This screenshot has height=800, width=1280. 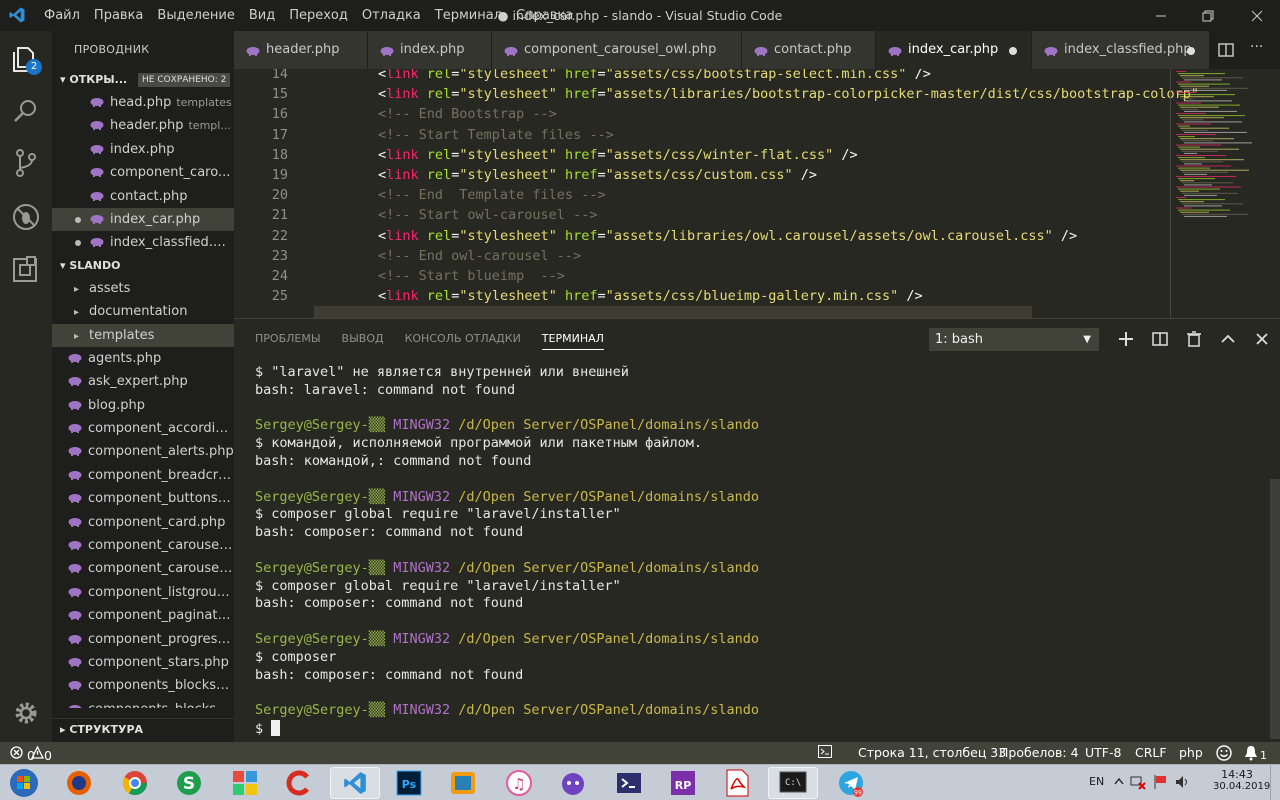 What do you see at coordinates (1160, 339) in the screenshot?
I see `split-terminal-icon` at bounding box center [1160, 339].